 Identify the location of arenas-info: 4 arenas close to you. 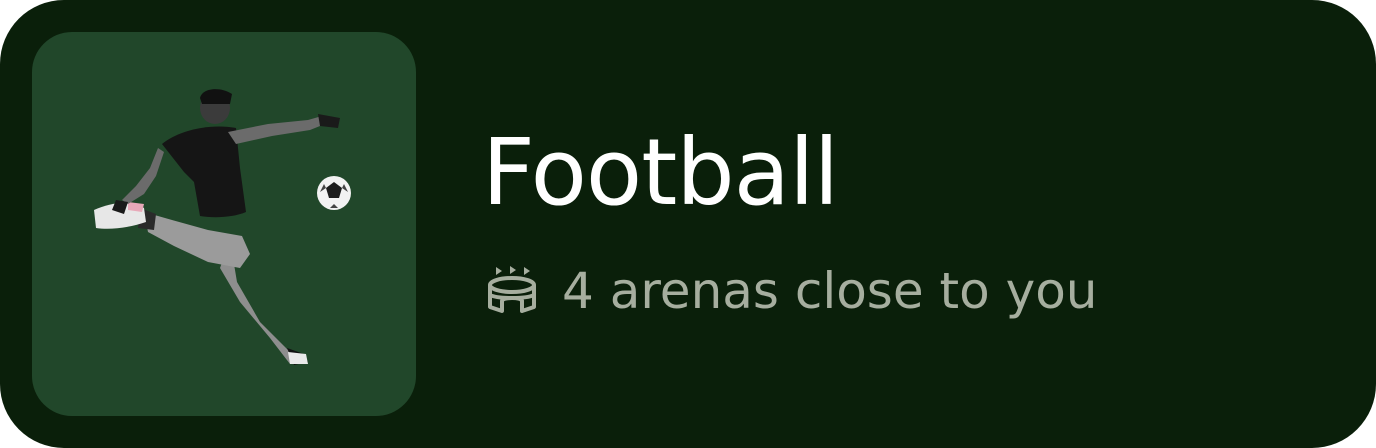
(790, 291).